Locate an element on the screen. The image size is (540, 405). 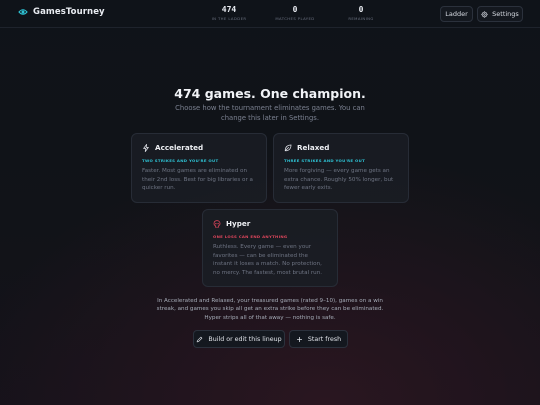
stat-in-ladder: 474 in the ladder is located at coordinates (229, 13).